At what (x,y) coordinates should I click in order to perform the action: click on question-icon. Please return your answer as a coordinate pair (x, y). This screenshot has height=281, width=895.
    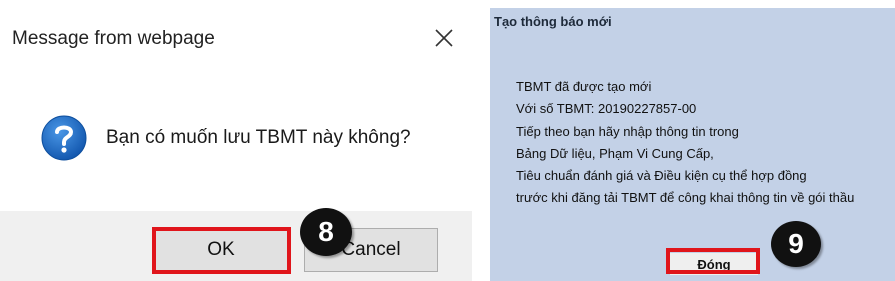
    Looking at the image, I should click on (64, 138).